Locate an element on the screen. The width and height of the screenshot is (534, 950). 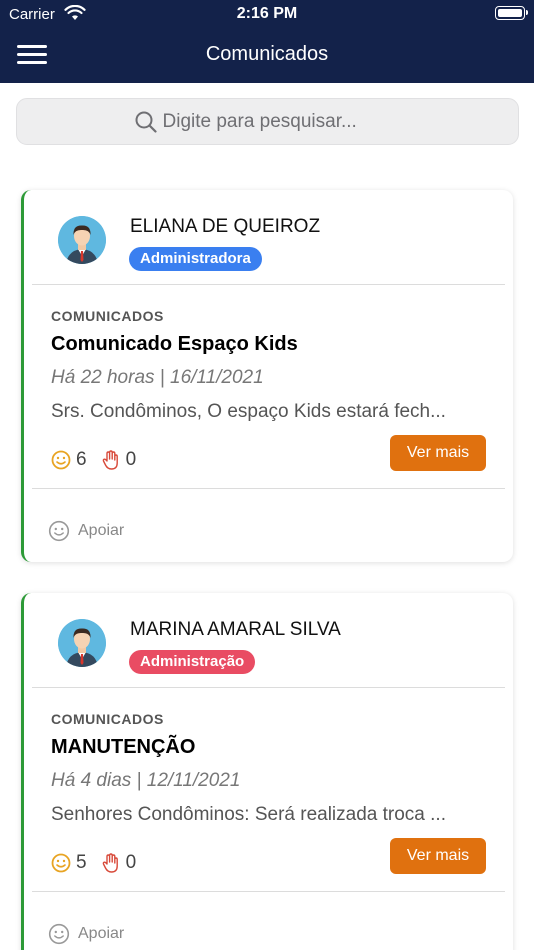
author-name: ELIANA DE QUEIROZ is located at coordinates (225, 226).